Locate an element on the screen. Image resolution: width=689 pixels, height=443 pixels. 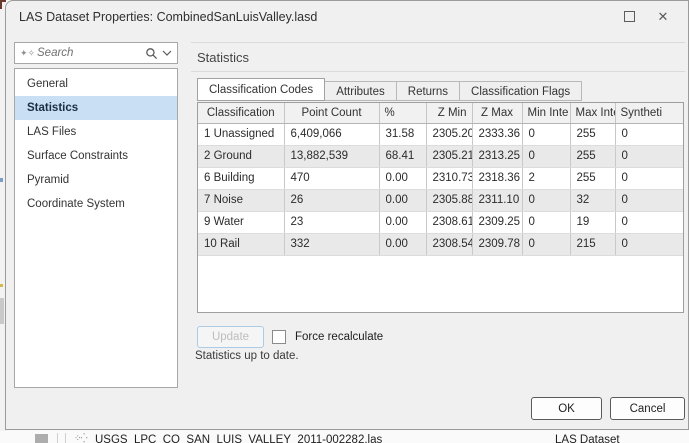
maximize-icon is located at coordinates (629, 16).